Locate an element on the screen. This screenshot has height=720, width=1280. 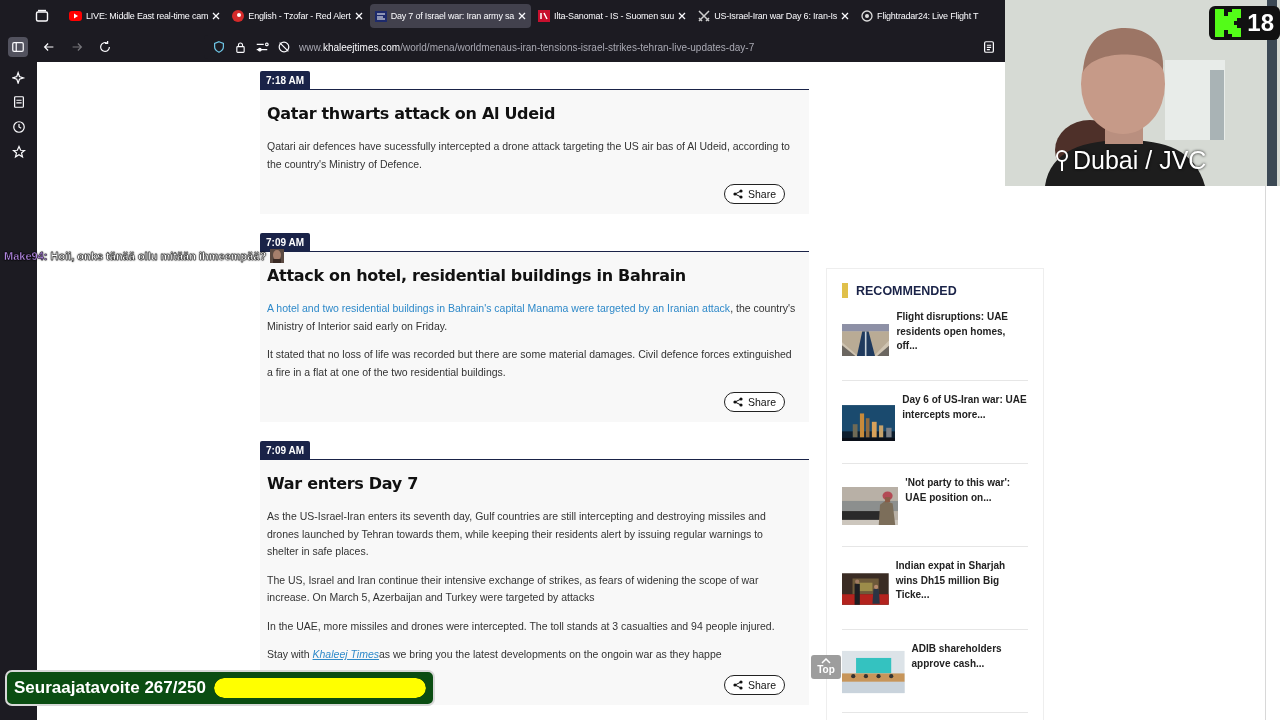
time-badge: 7:18 AM is located at coordinates (285, 80).